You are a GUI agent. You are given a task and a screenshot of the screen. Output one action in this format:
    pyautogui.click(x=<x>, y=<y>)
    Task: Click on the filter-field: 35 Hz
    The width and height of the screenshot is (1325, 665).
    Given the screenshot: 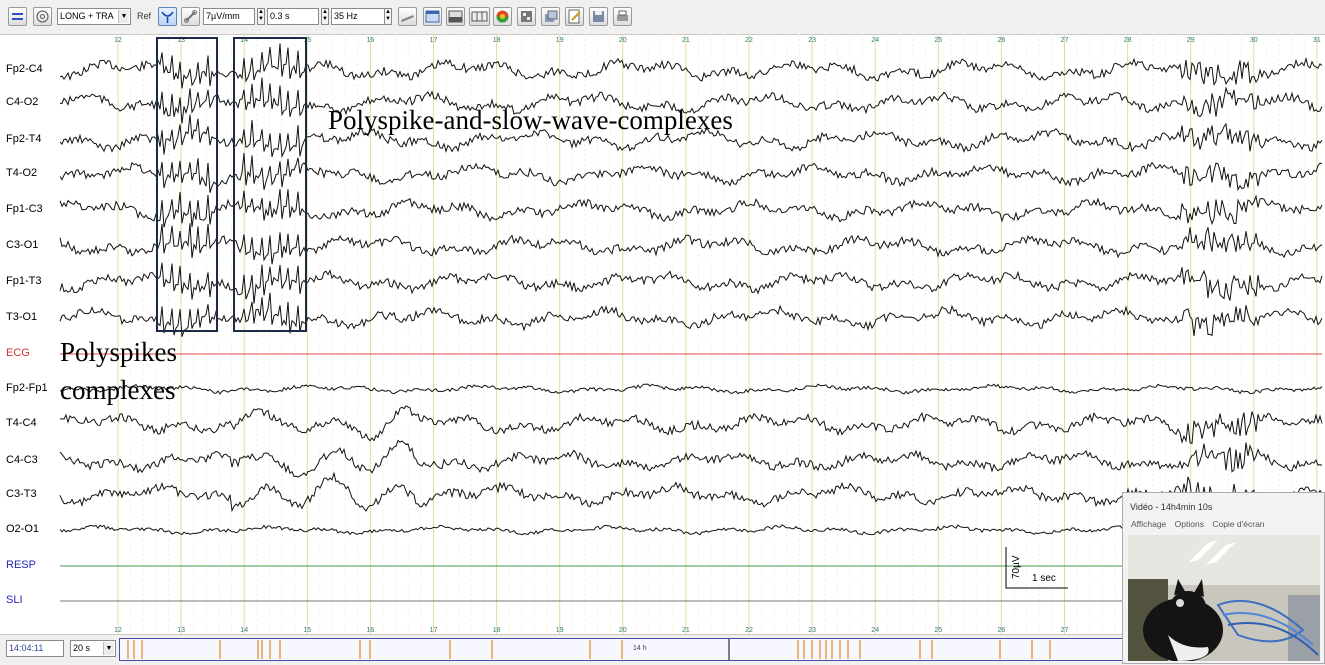 What is the action you would take?
    pyautogui.click(x=358, y=16)
    